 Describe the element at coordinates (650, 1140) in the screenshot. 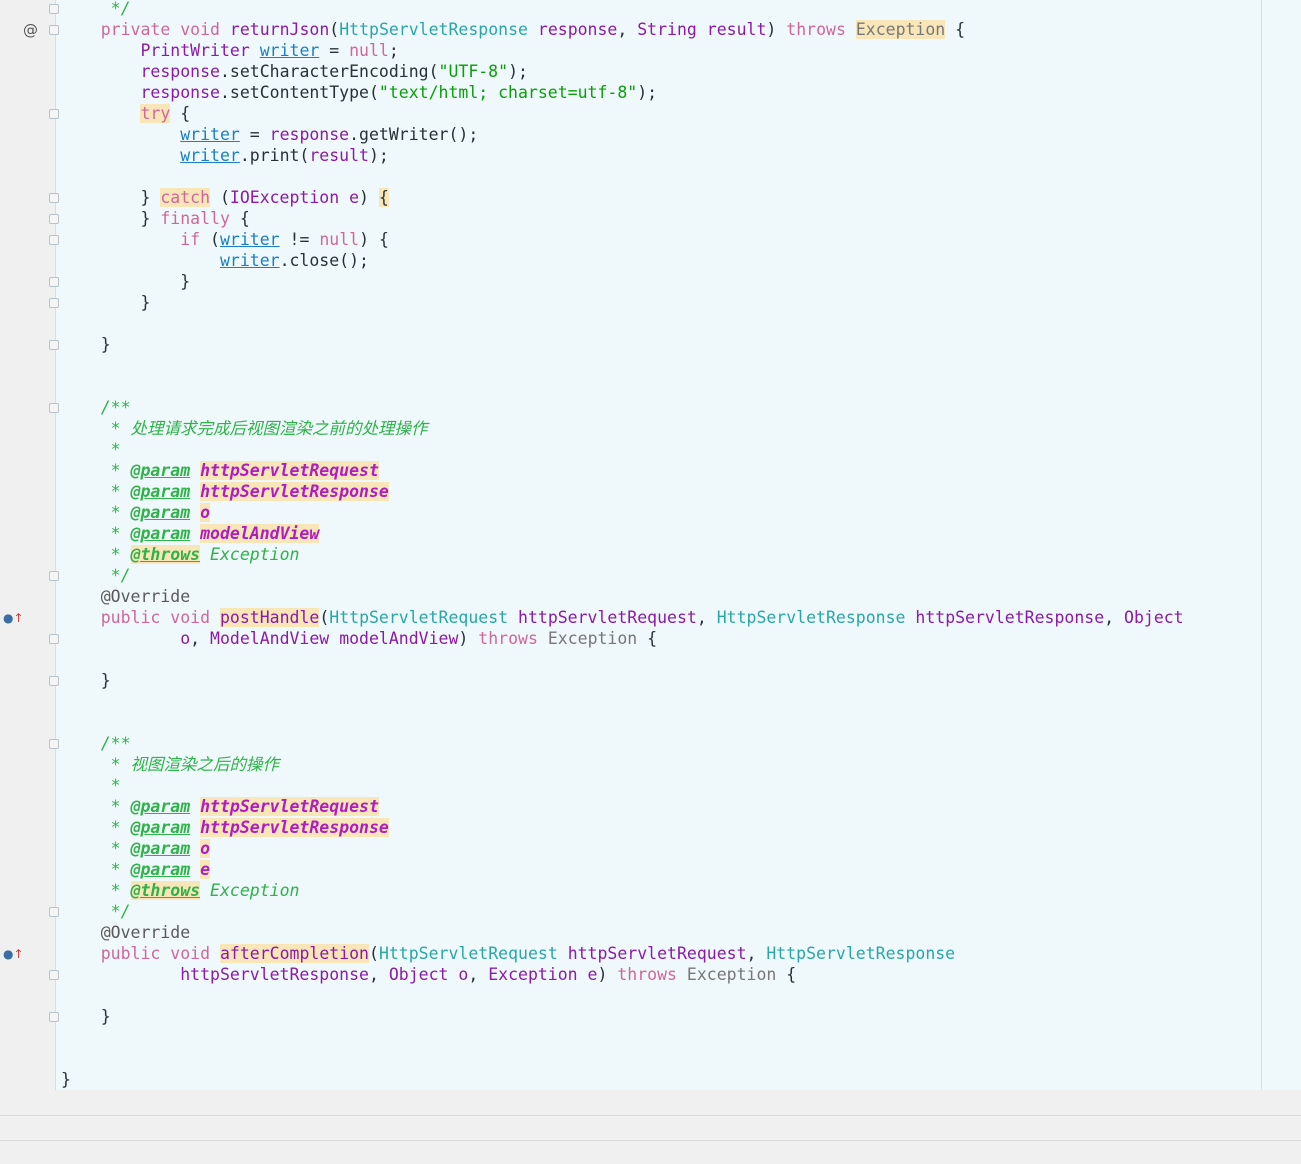

I see `panel-divider` at that location.